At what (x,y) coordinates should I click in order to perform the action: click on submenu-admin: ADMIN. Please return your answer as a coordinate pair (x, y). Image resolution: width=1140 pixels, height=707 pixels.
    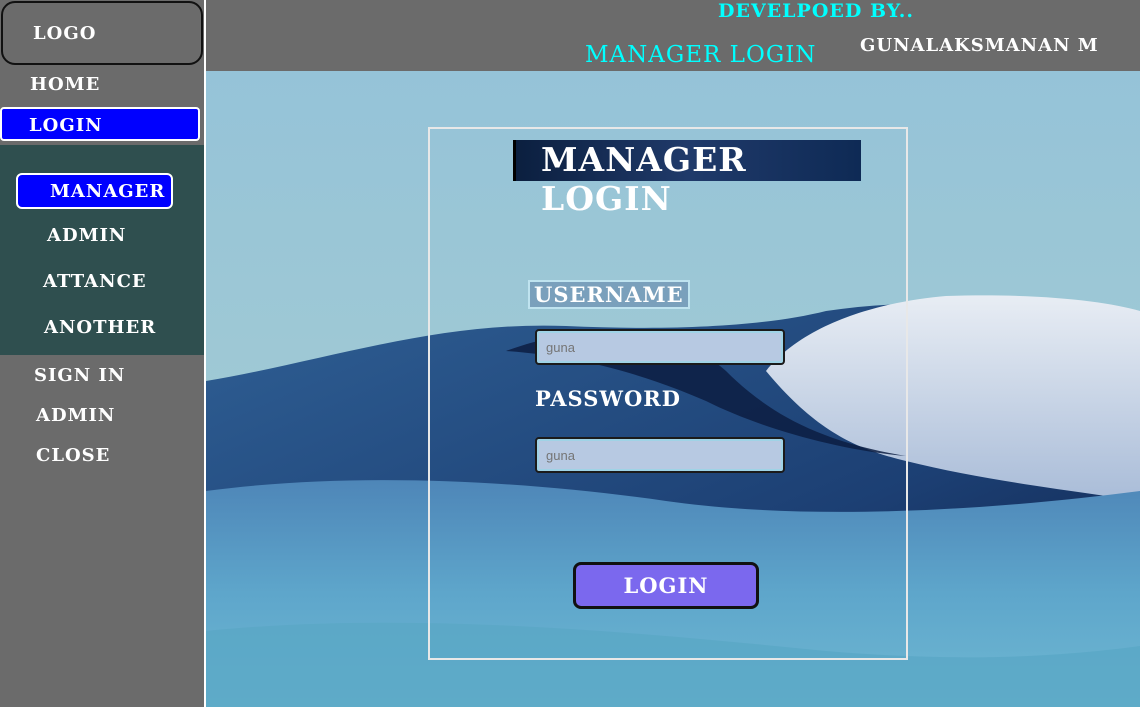
    Looking at the image, I should click on (86, 235).